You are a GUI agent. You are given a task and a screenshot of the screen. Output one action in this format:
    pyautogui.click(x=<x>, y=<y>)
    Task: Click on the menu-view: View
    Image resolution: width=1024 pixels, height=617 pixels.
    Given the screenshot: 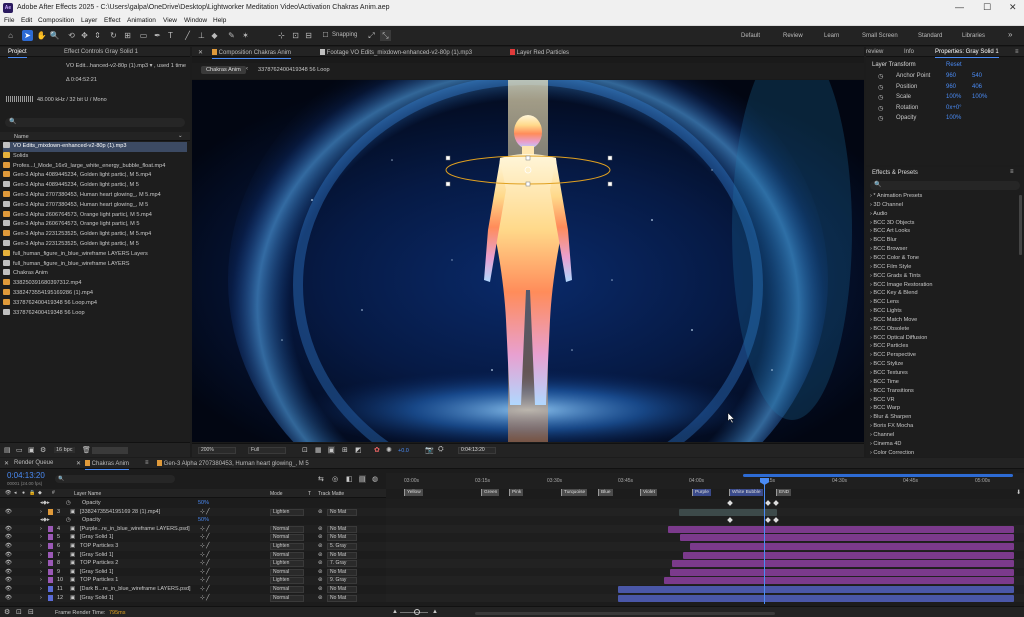 What is the action you would take?
    pyautogui.click(x=170, y=20)
    